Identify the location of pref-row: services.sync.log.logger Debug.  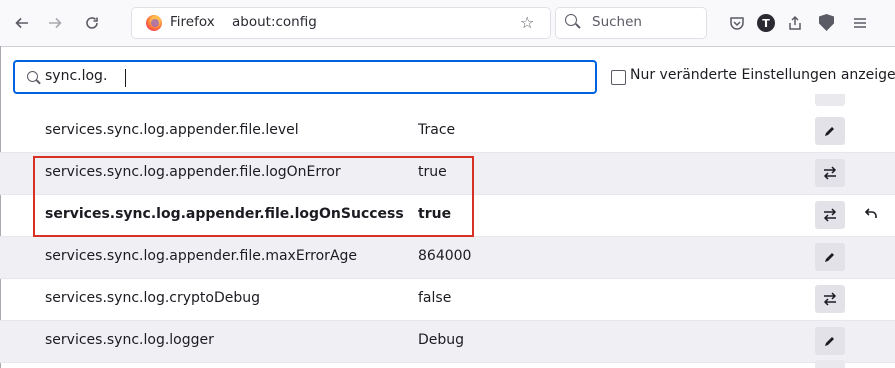
(447, 342).